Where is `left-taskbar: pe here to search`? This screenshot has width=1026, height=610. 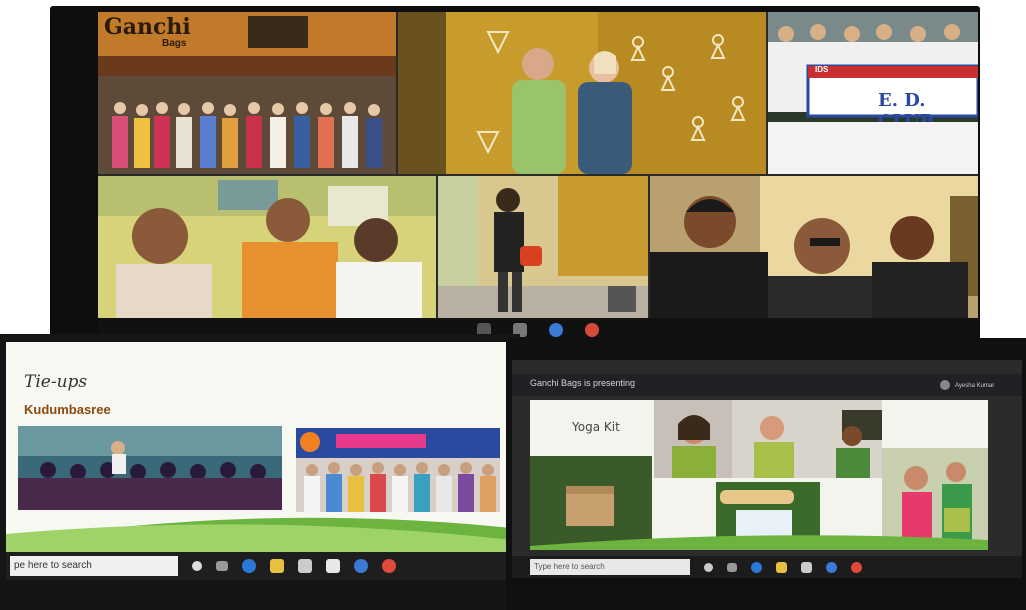 left-taskbar: pe here to search is located at coordinates (259, 566).